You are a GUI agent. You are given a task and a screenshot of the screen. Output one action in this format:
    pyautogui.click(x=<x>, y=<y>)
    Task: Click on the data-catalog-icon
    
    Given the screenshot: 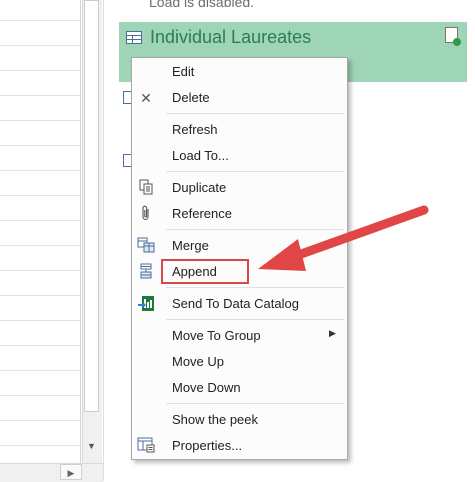 What is the action you would take?
    pyautogui.click(x=146, y=304)
    